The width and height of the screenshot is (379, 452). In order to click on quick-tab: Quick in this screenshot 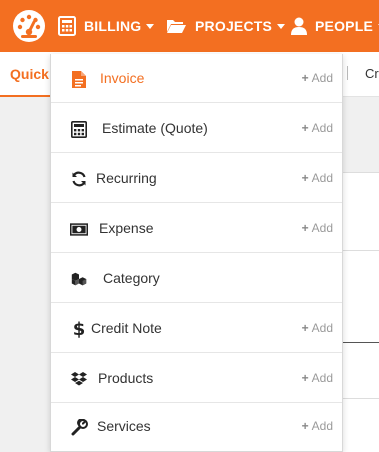, I will do `click(29, 74)`.